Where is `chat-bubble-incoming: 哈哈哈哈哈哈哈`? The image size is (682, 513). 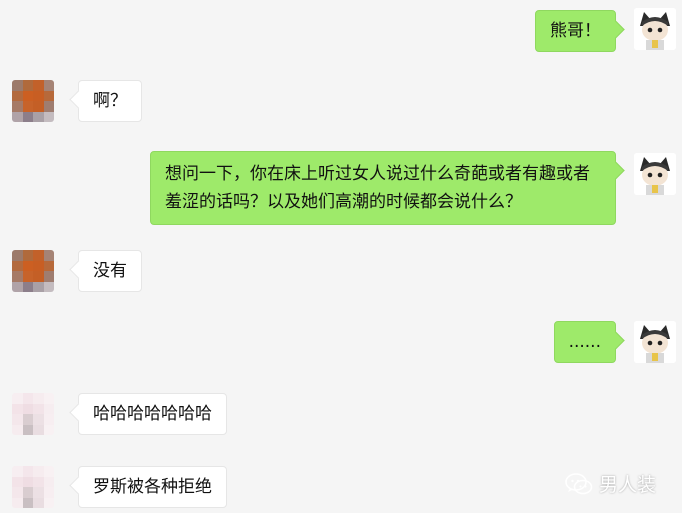 chat-bubble-incoming: 哈哈哈哈哈哈哈 is located at coordinates (152, 414).